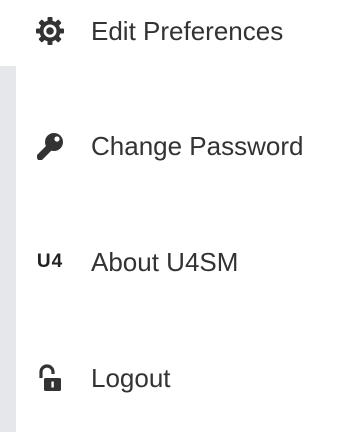 Image resolution: width=359 pixels, height=432 pixels. What do you see at coordinates (197, 146) in the screenshot?
I see `menu-item-label: Change Password` at bounding box center [197, 146].